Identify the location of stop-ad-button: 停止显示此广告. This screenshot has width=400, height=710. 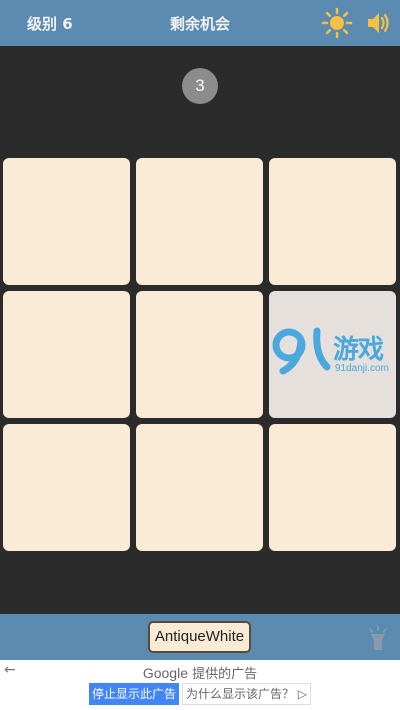
(134, 694).